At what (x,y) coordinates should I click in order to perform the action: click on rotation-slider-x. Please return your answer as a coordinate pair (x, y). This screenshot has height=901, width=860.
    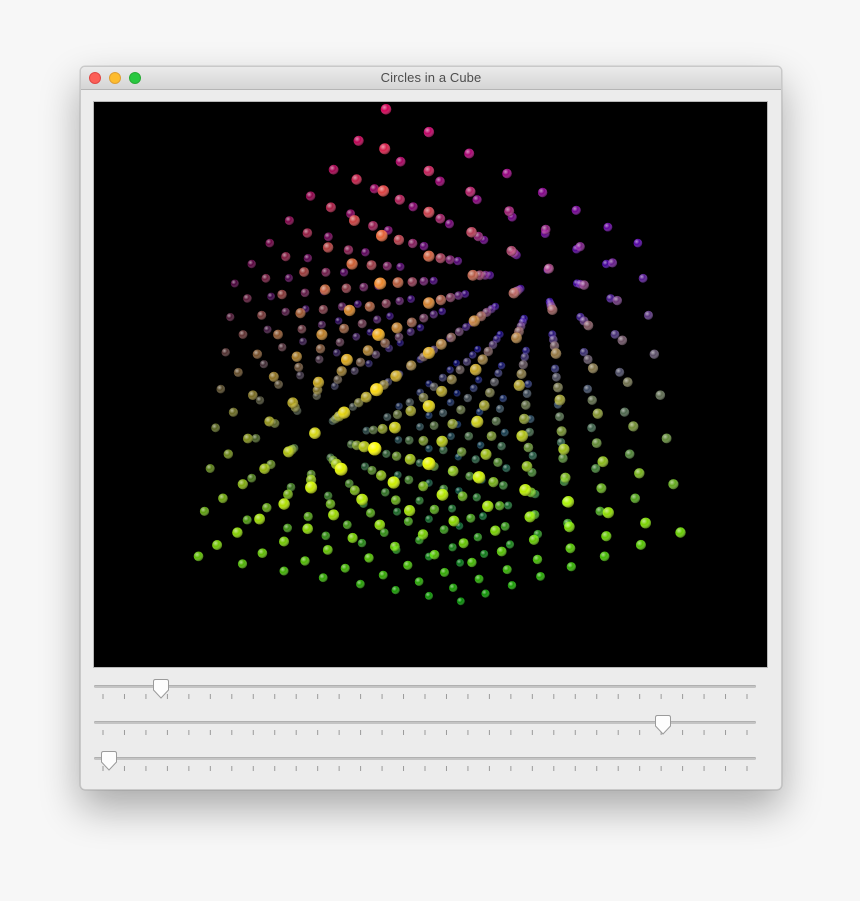
    Looking at the image, I should click on (425, 690).